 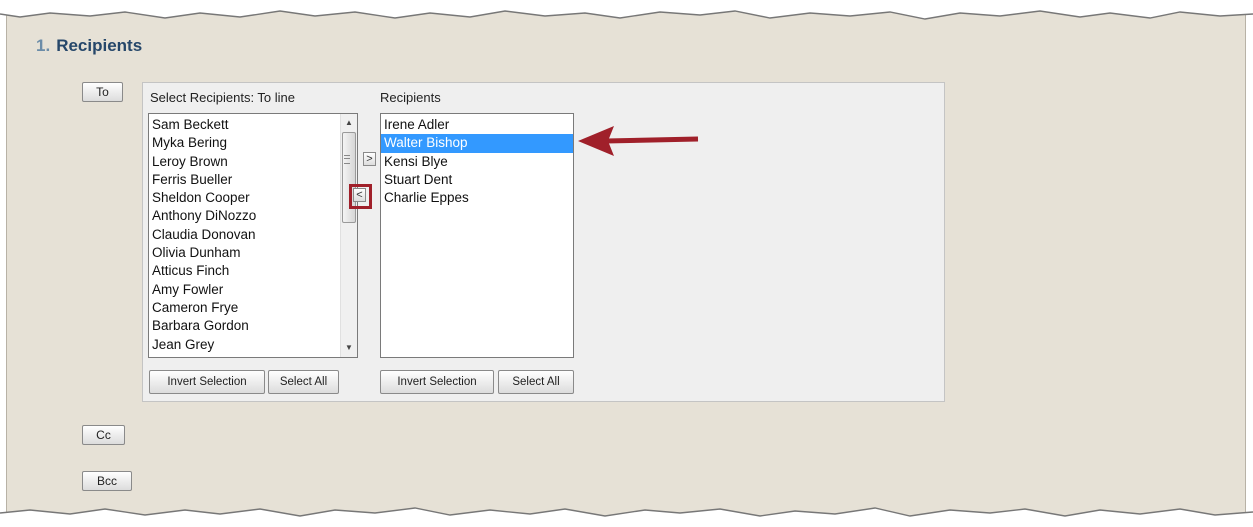 I want to click on list-item: Walter Bishop, so click(x=477, y=143).